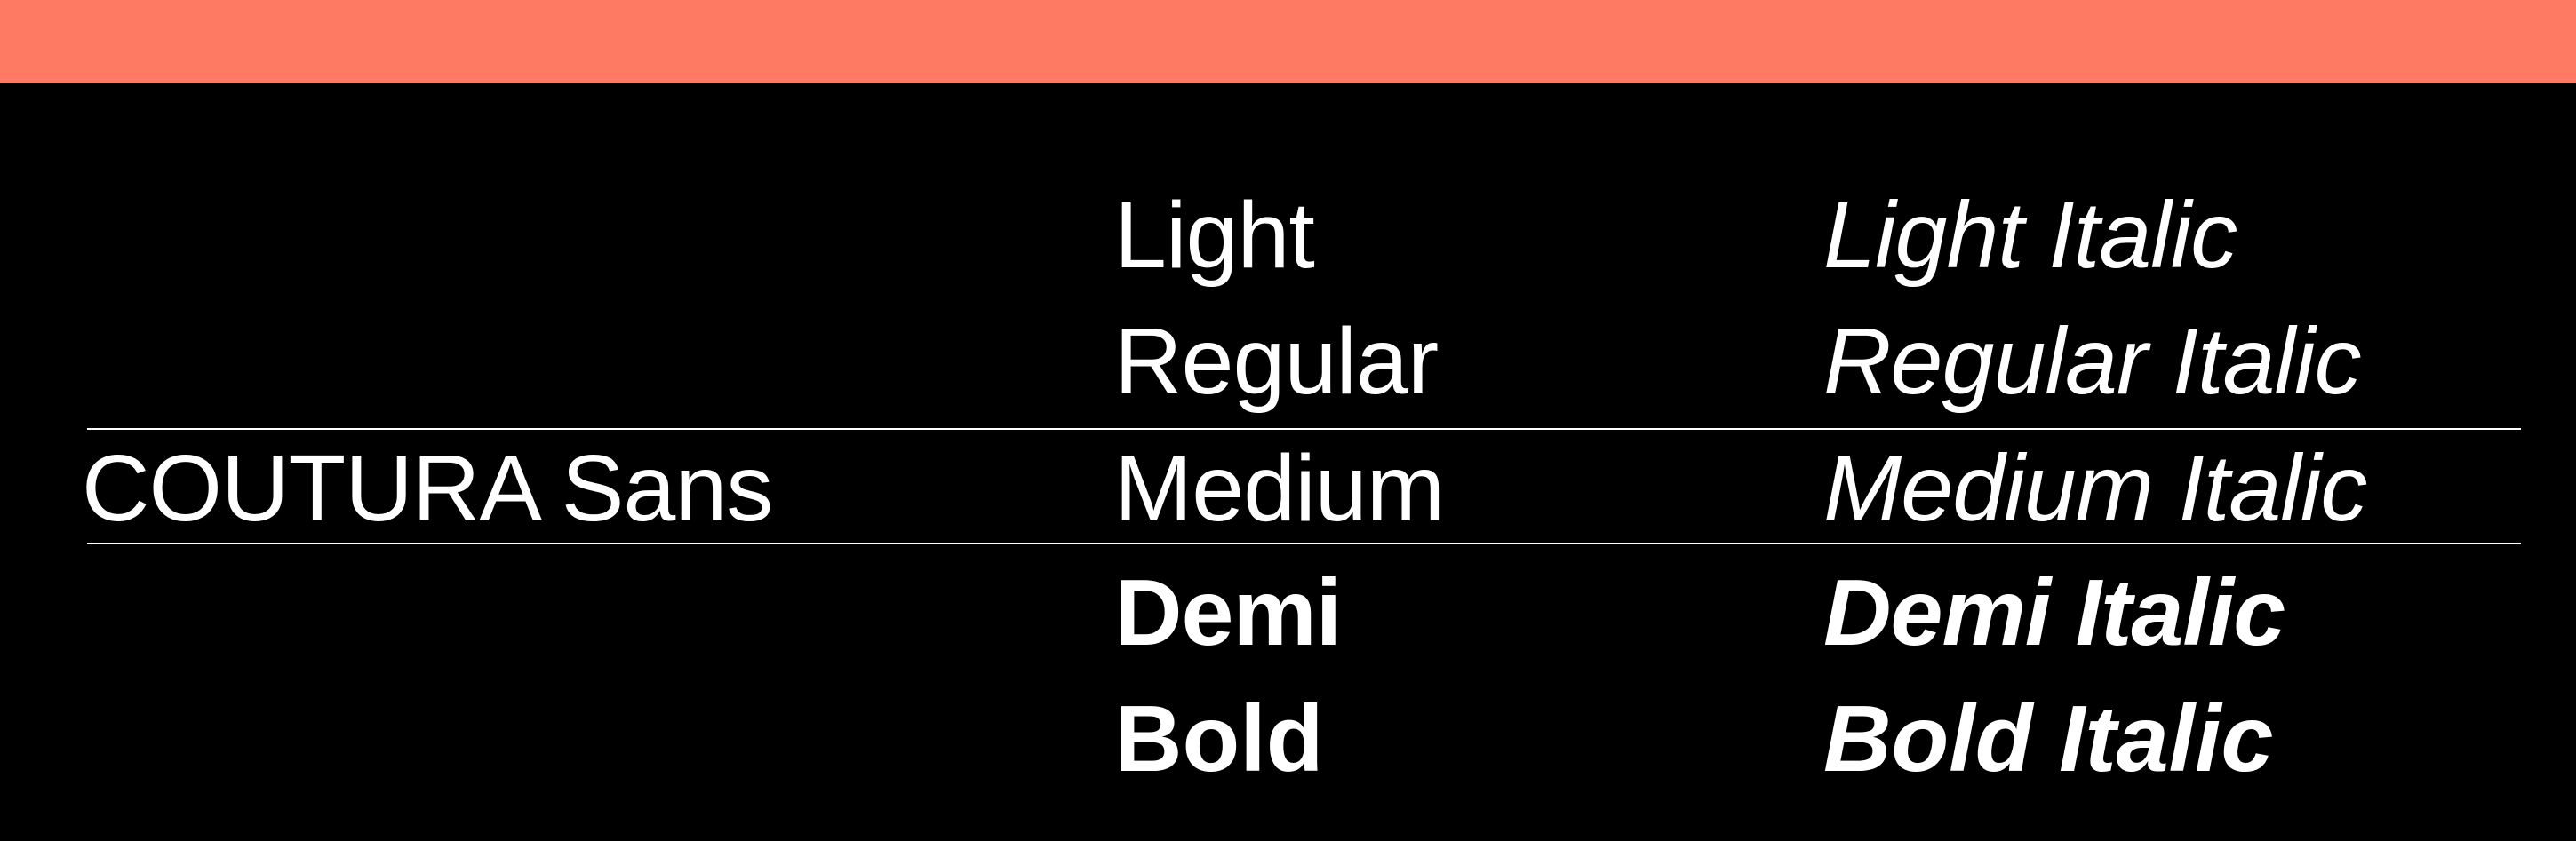 Image resolution: width=2576 pixels, height=841 pixels. What do you see at coordinates (428, 489) in the screenshot?
I see `font-family-name: COUTURA Sans` at bounding box center [428, 489].